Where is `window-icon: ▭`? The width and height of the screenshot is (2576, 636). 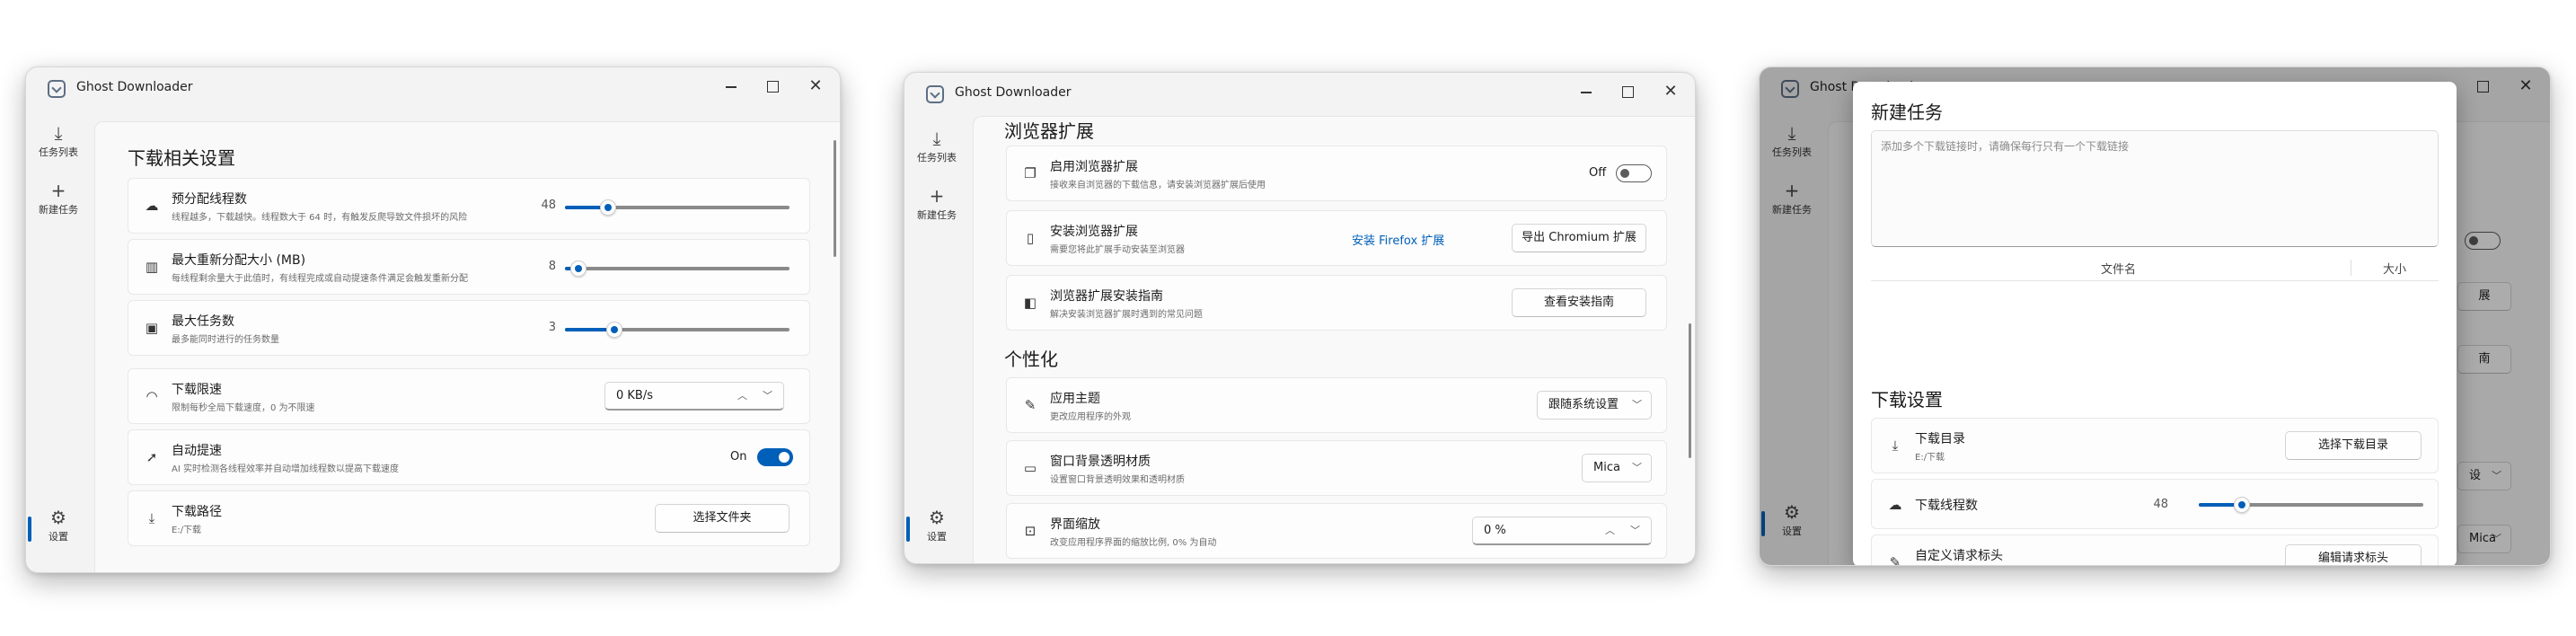 window-icon: ▭ is located at coordinates (1030, 468).